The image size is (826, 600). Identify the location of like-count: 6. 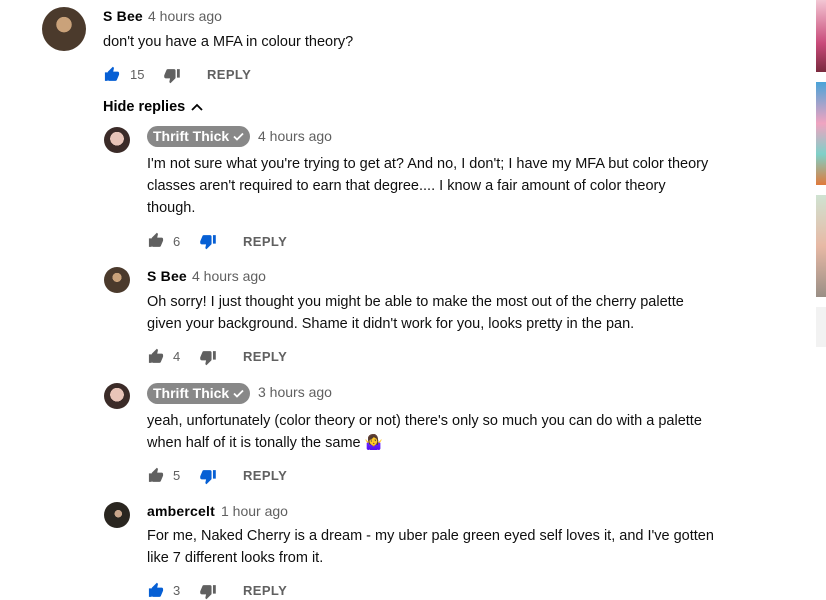
(177, 241).